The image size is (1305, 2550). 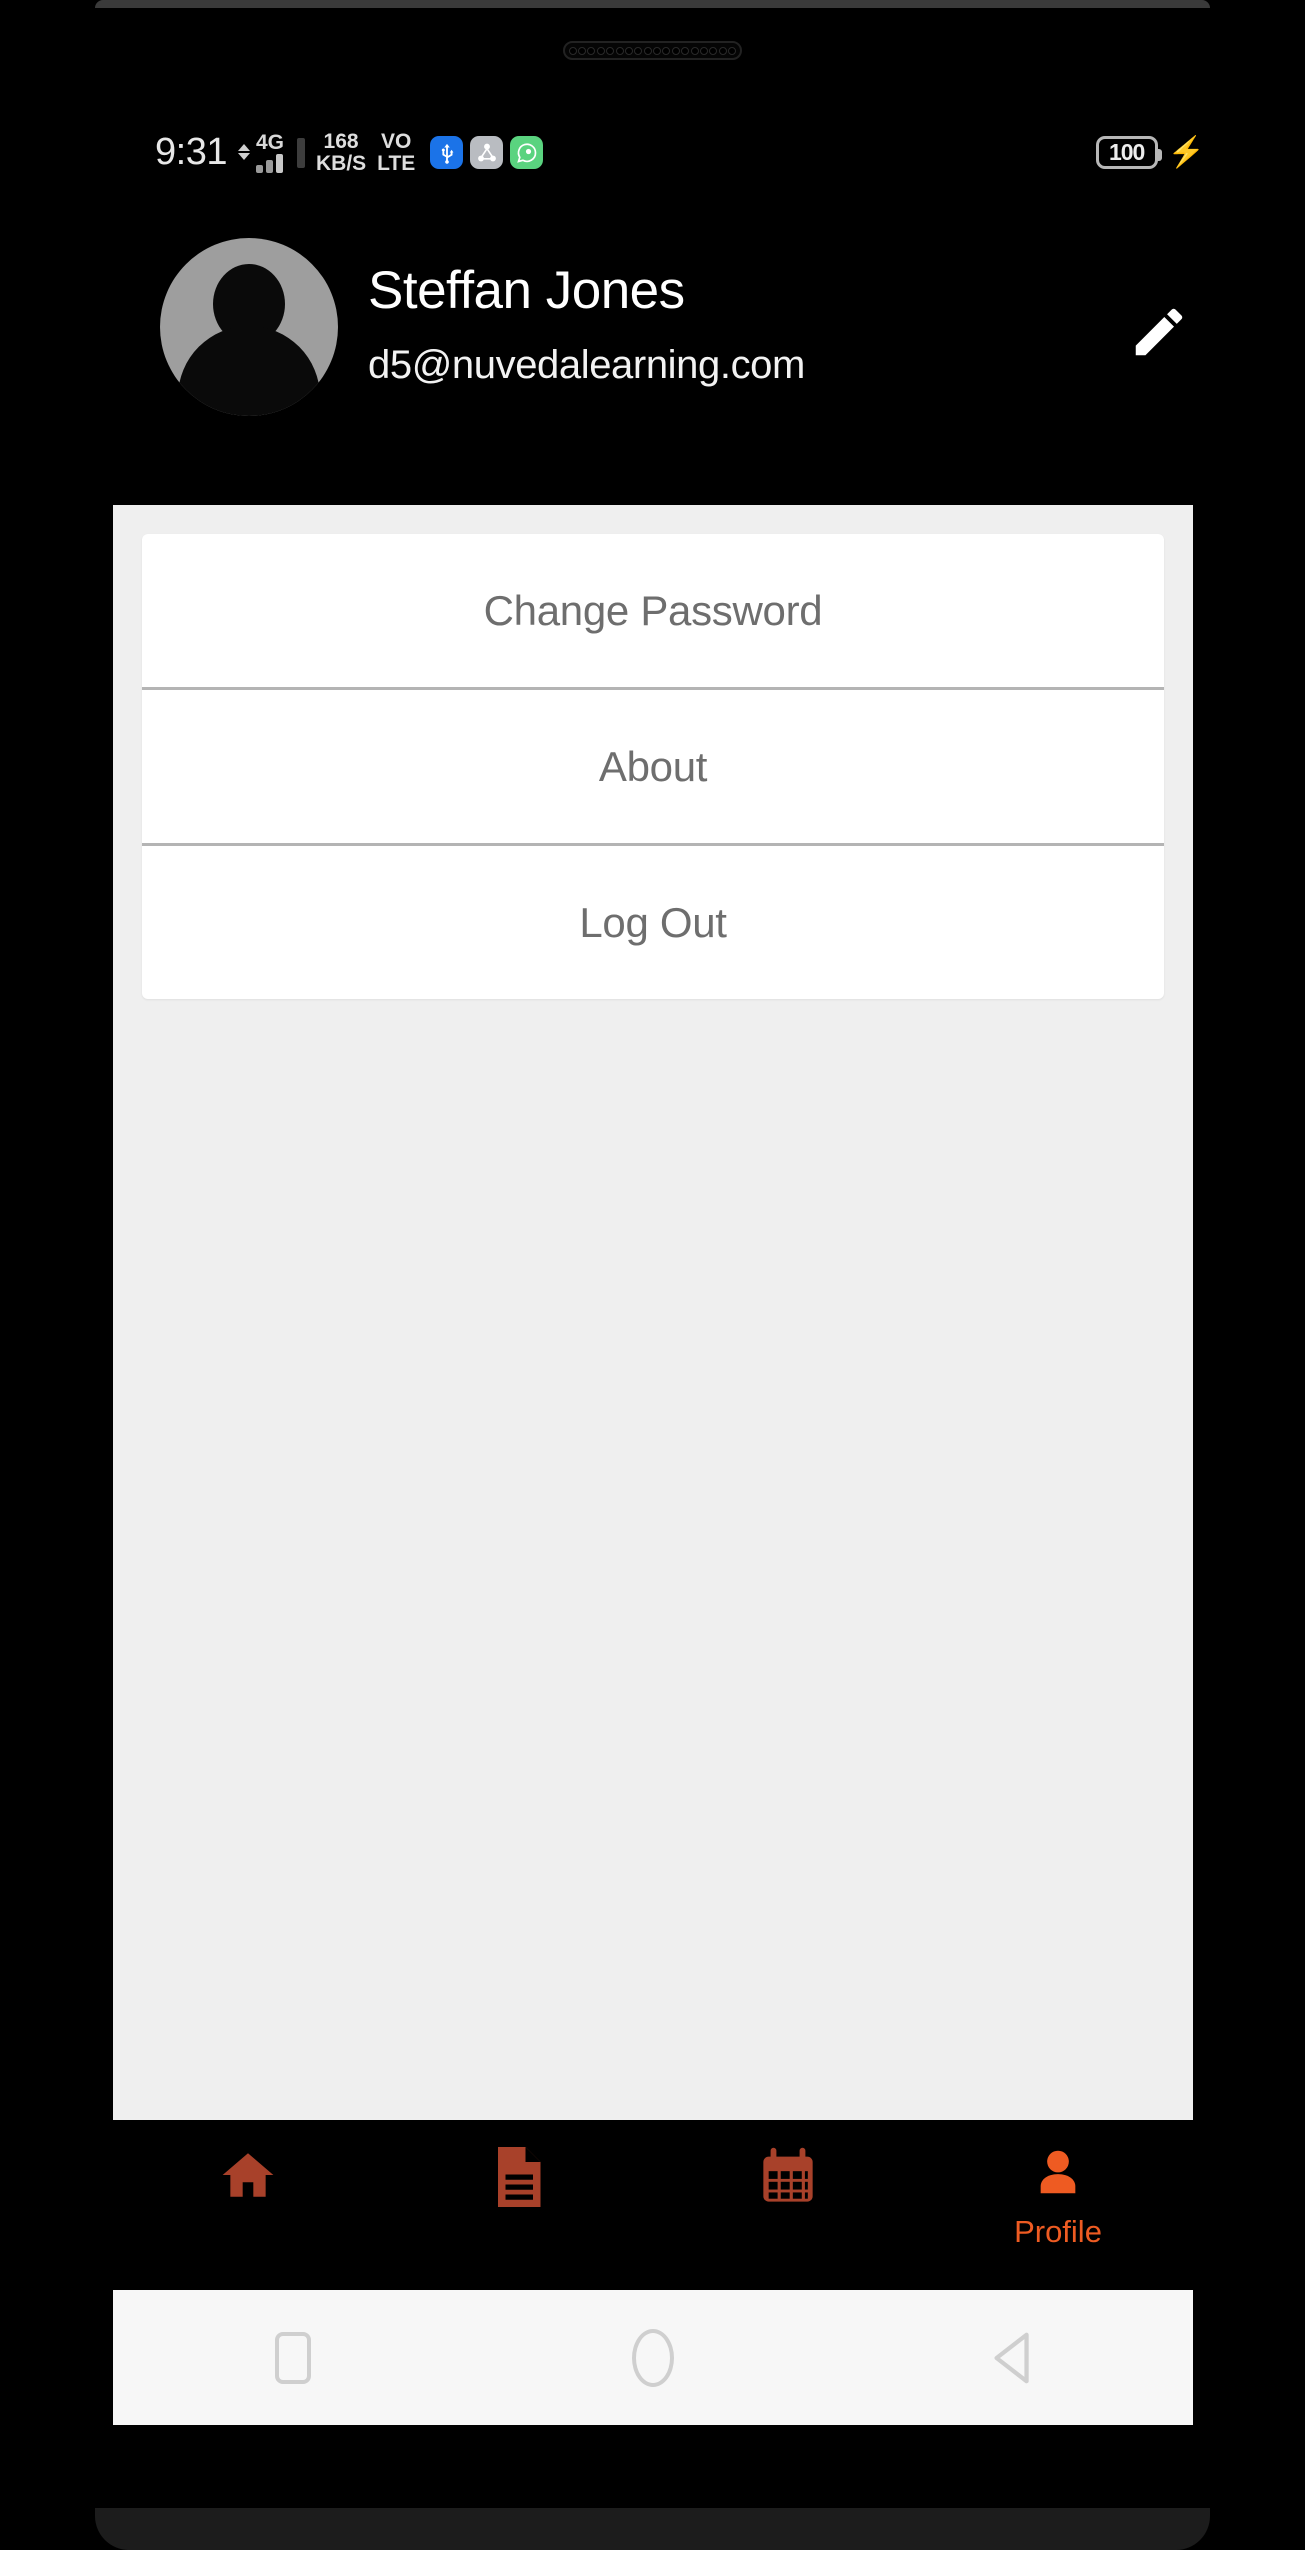 I want to click on nav-label-profile: Profile, so click(x=1058, y=2231).